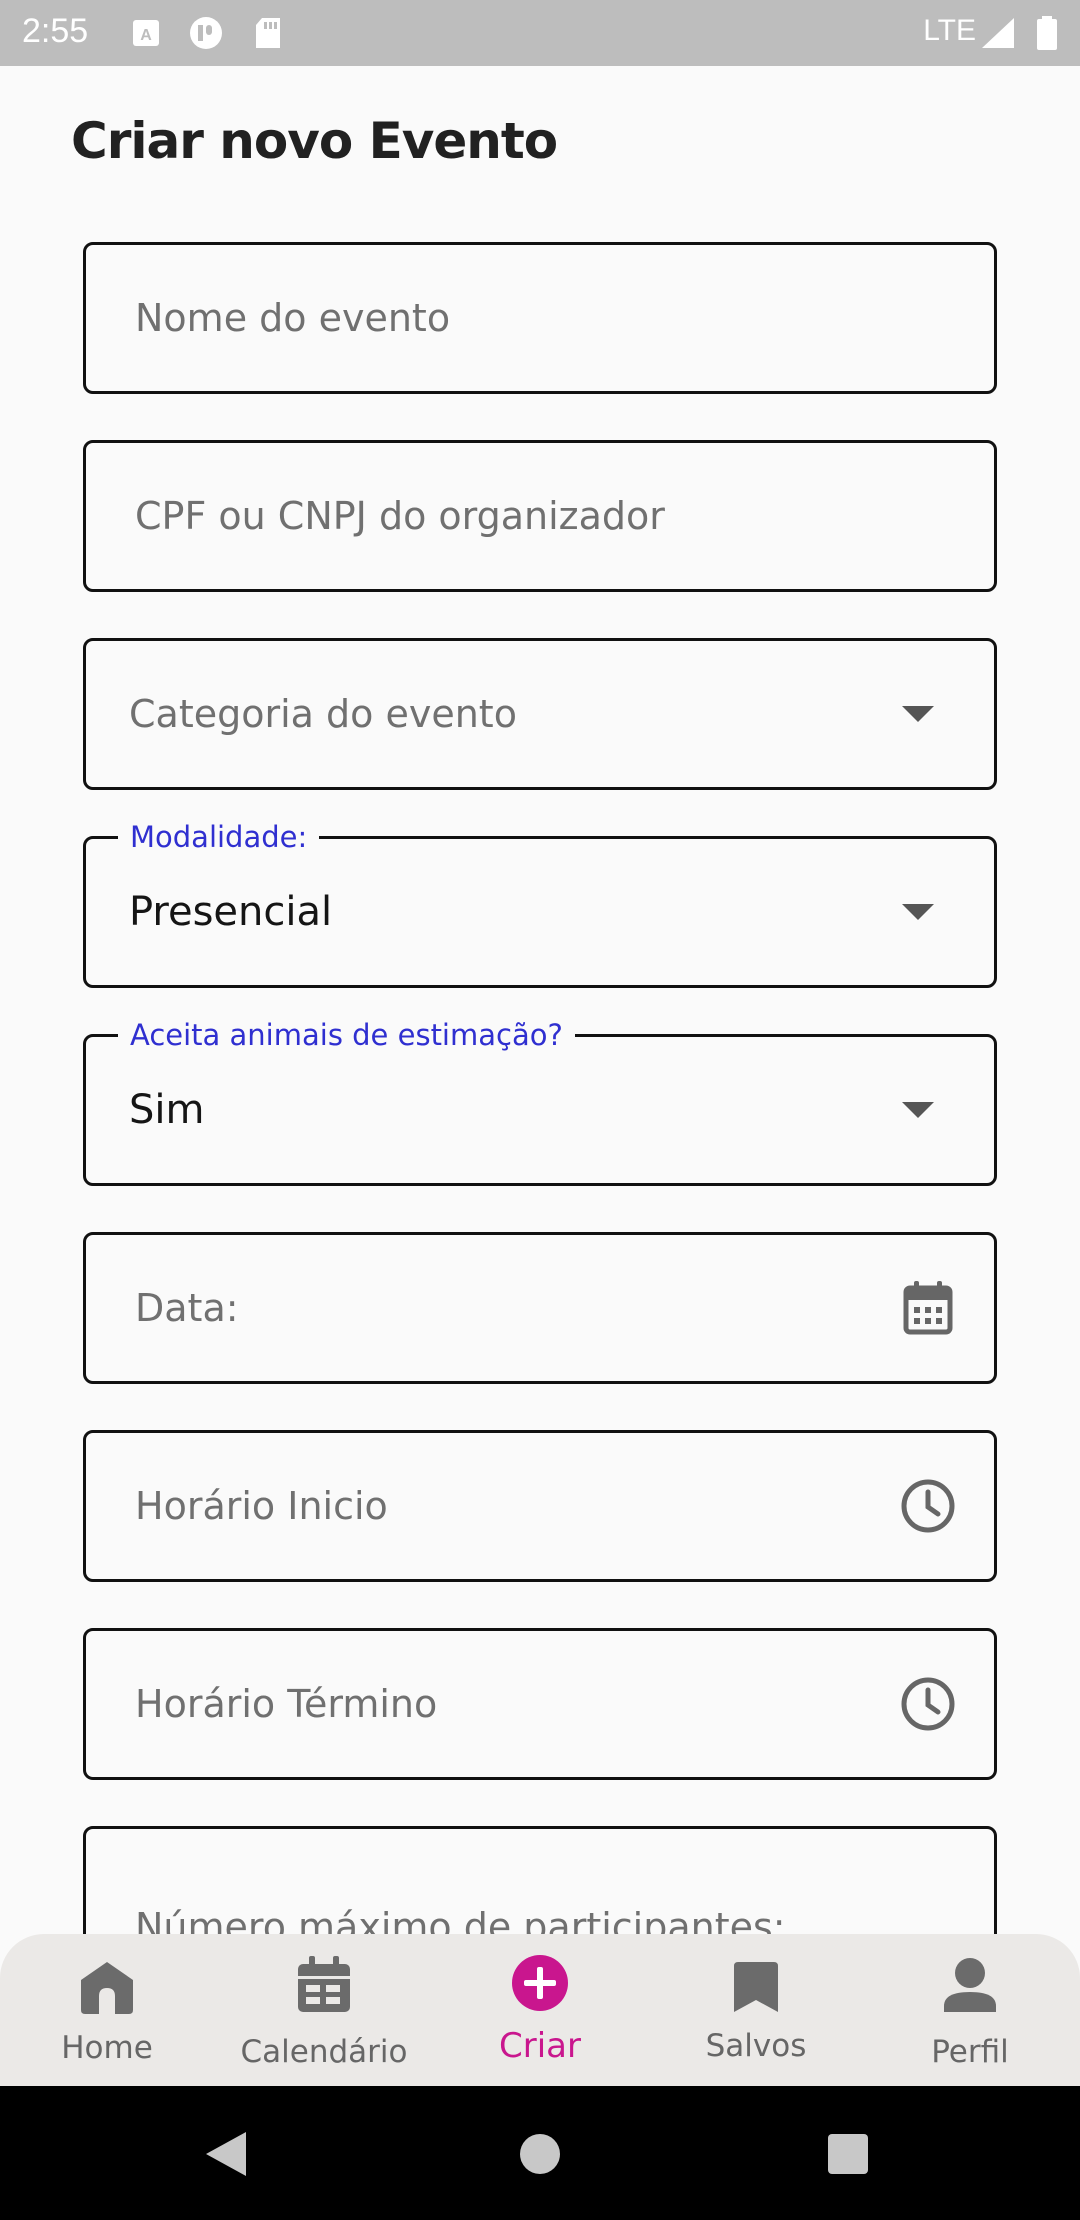 The height and width of the screenshot is (2220, 1080). Describe the element at coordinates (224, 2154) in the screenshot. I see `back-icon` at that location.